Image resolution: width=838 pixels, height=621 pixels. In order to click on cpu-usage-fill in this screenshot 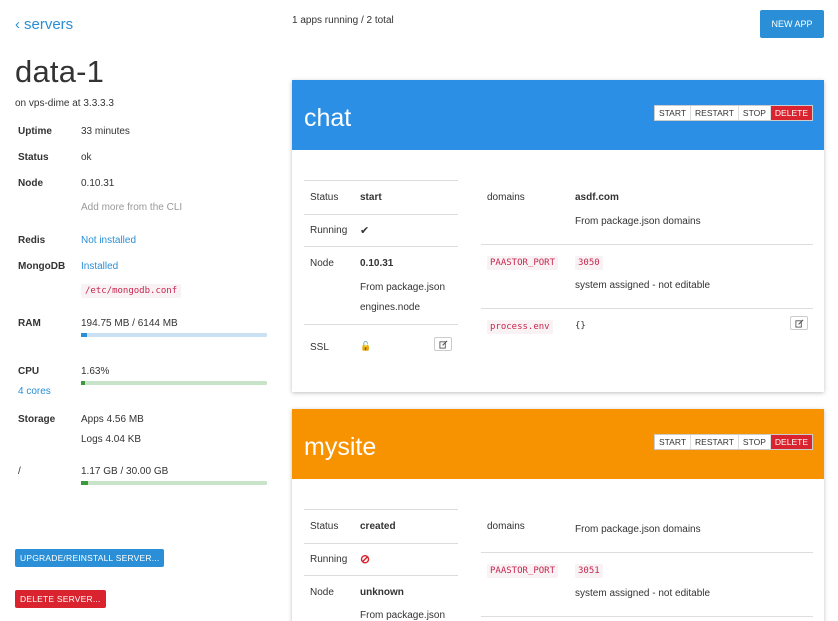, I will do `click(83, 383)`.